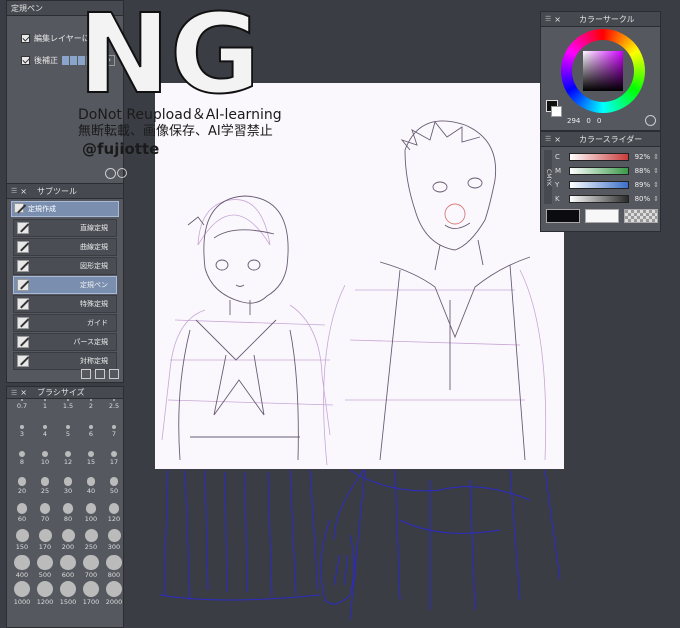 Image resolution: width=680 pixels, height=628 pixels. I want to click on blue-lower-sketch, so click(360, 545).